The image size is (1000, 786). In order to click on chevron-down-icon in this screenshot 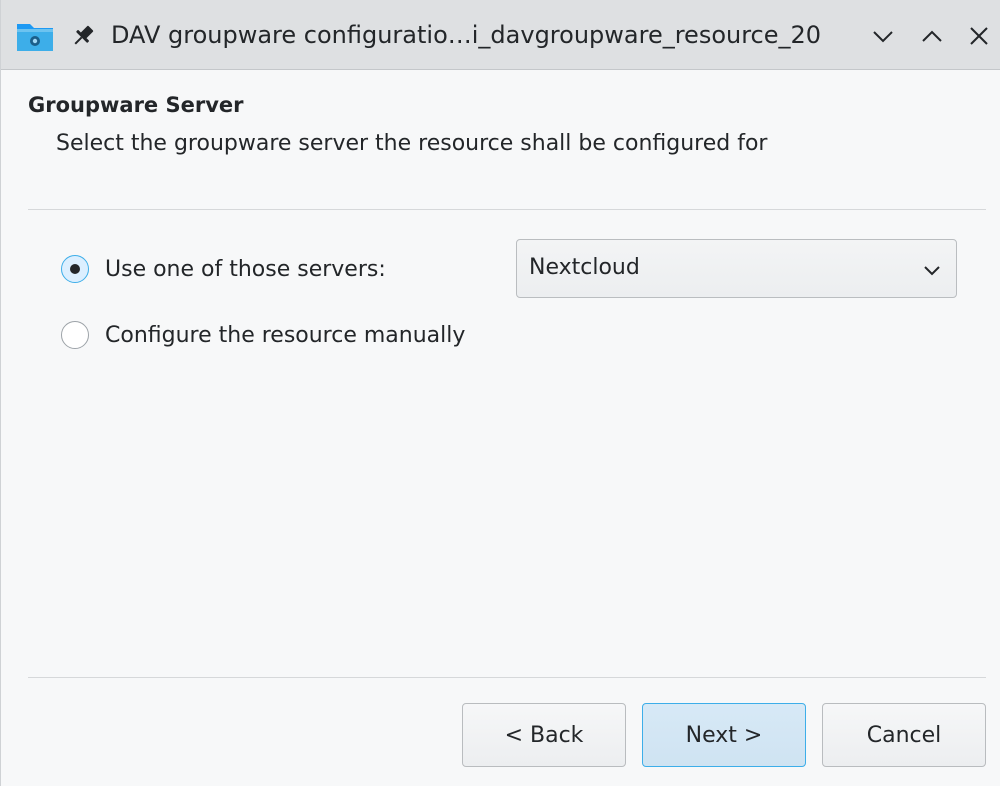, I will do `click(932, 270)`.